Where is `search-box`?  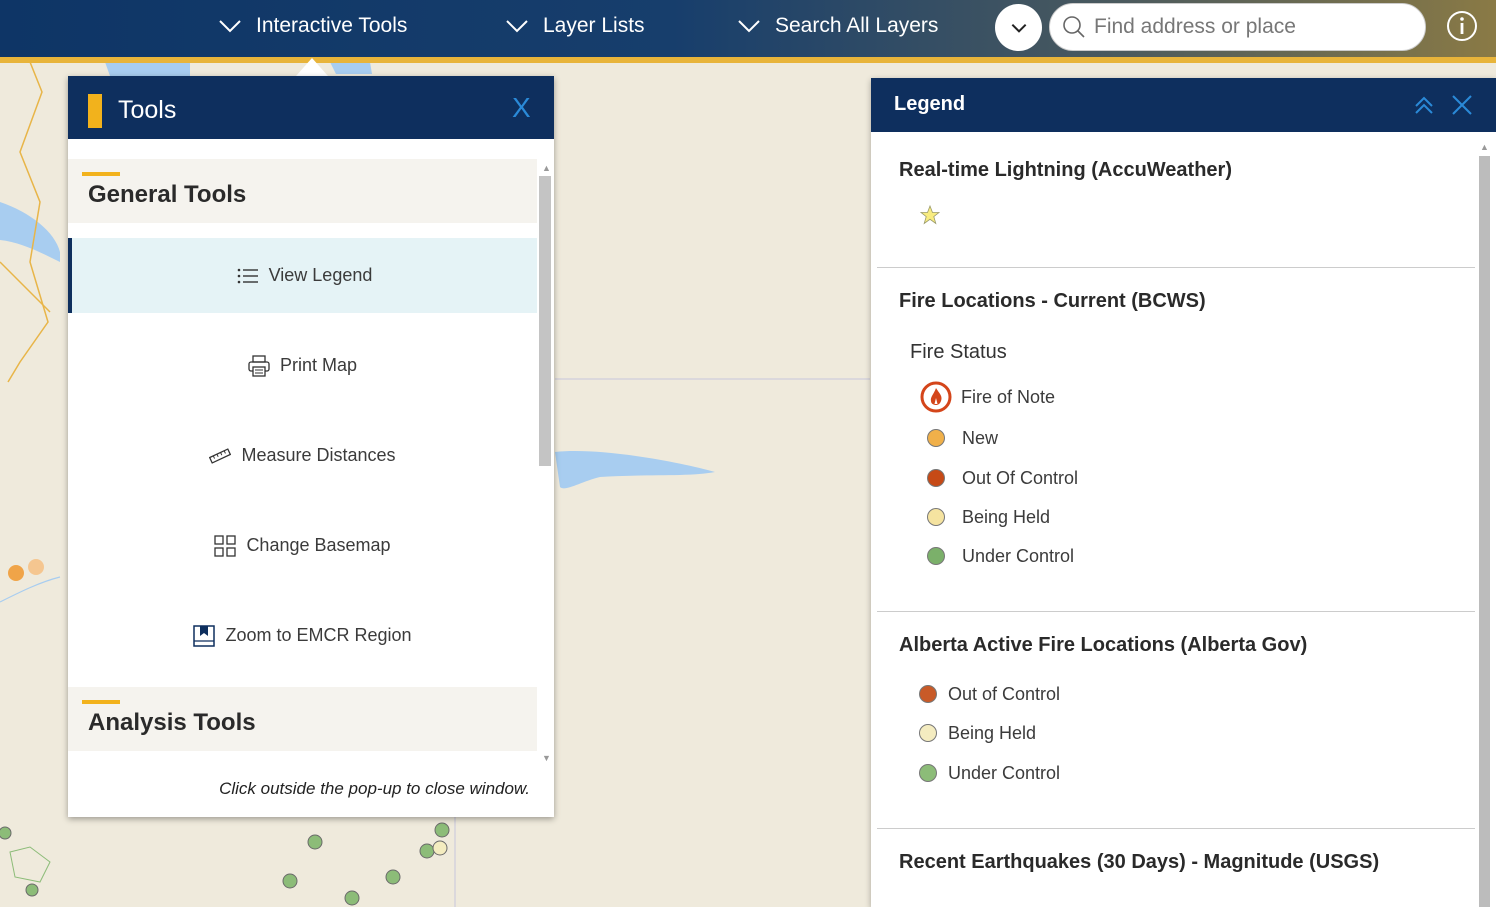 search-box is located at coordinates (1237, 27).